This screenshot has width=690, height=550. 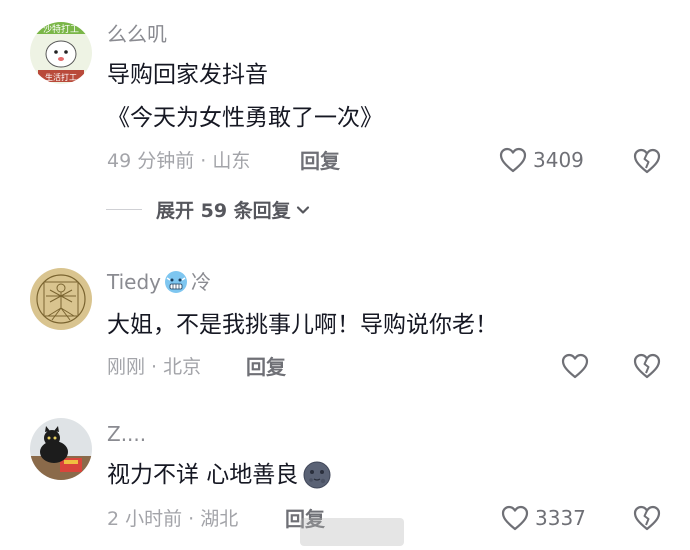 I want to click on comment-text: 视力不详 心地善良, so click(x=203, y=475).